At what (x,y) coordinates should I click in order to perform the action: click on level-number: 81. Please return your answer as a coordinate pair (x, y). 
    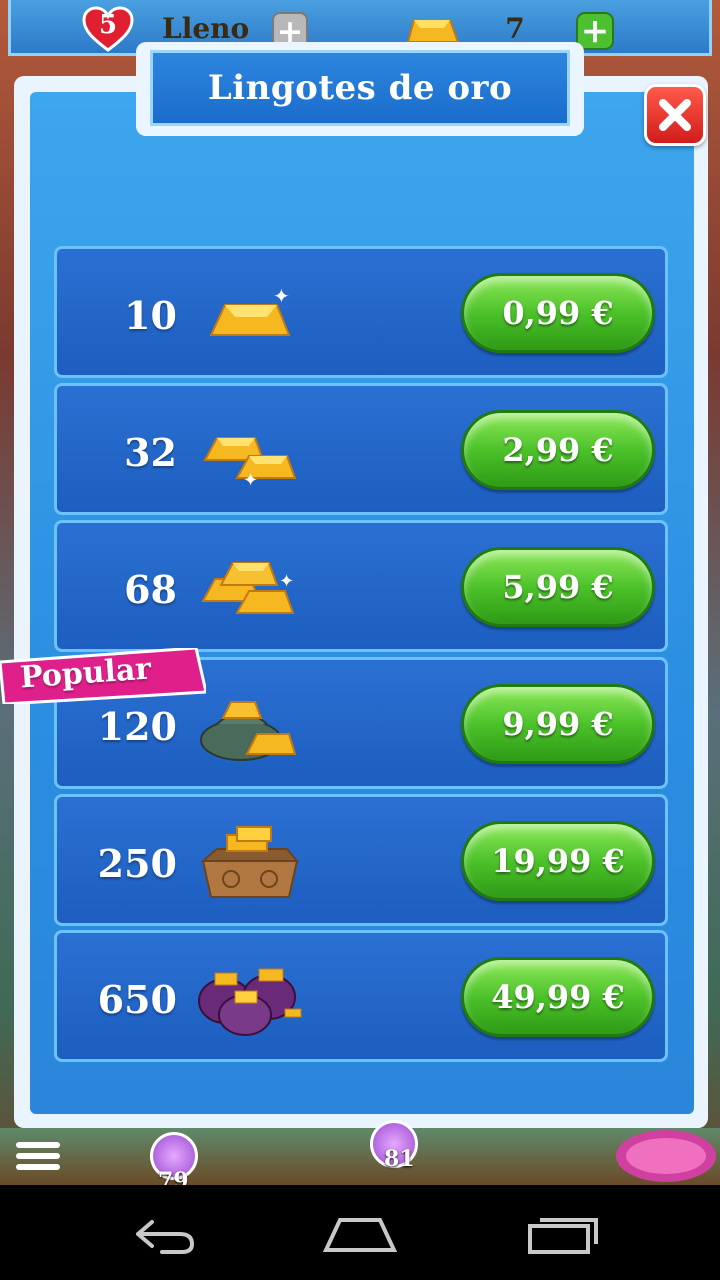
    Looking at the image, I should click on (399, 1159).